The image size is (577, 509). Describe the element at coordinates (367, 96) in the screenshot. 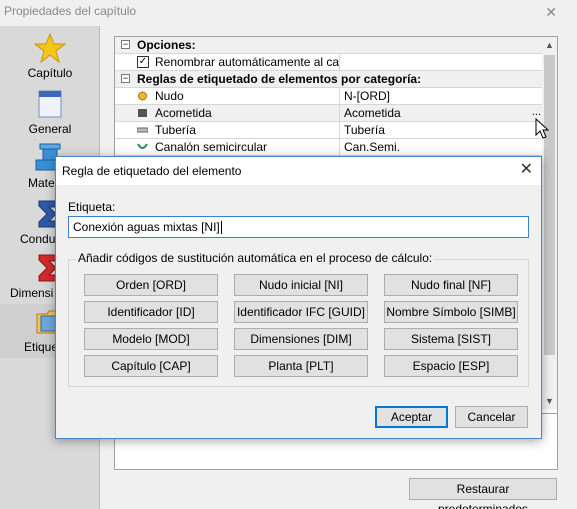

I see `grid-row-value: N-[ORD]` at that location.